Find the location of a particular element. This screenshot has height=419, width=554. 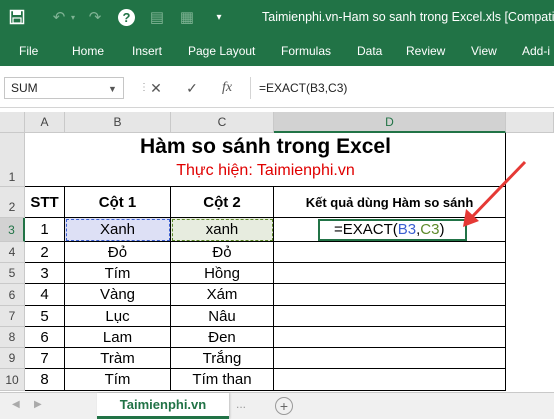

add-sheet-icon: + is located at coordinates (284, 406).